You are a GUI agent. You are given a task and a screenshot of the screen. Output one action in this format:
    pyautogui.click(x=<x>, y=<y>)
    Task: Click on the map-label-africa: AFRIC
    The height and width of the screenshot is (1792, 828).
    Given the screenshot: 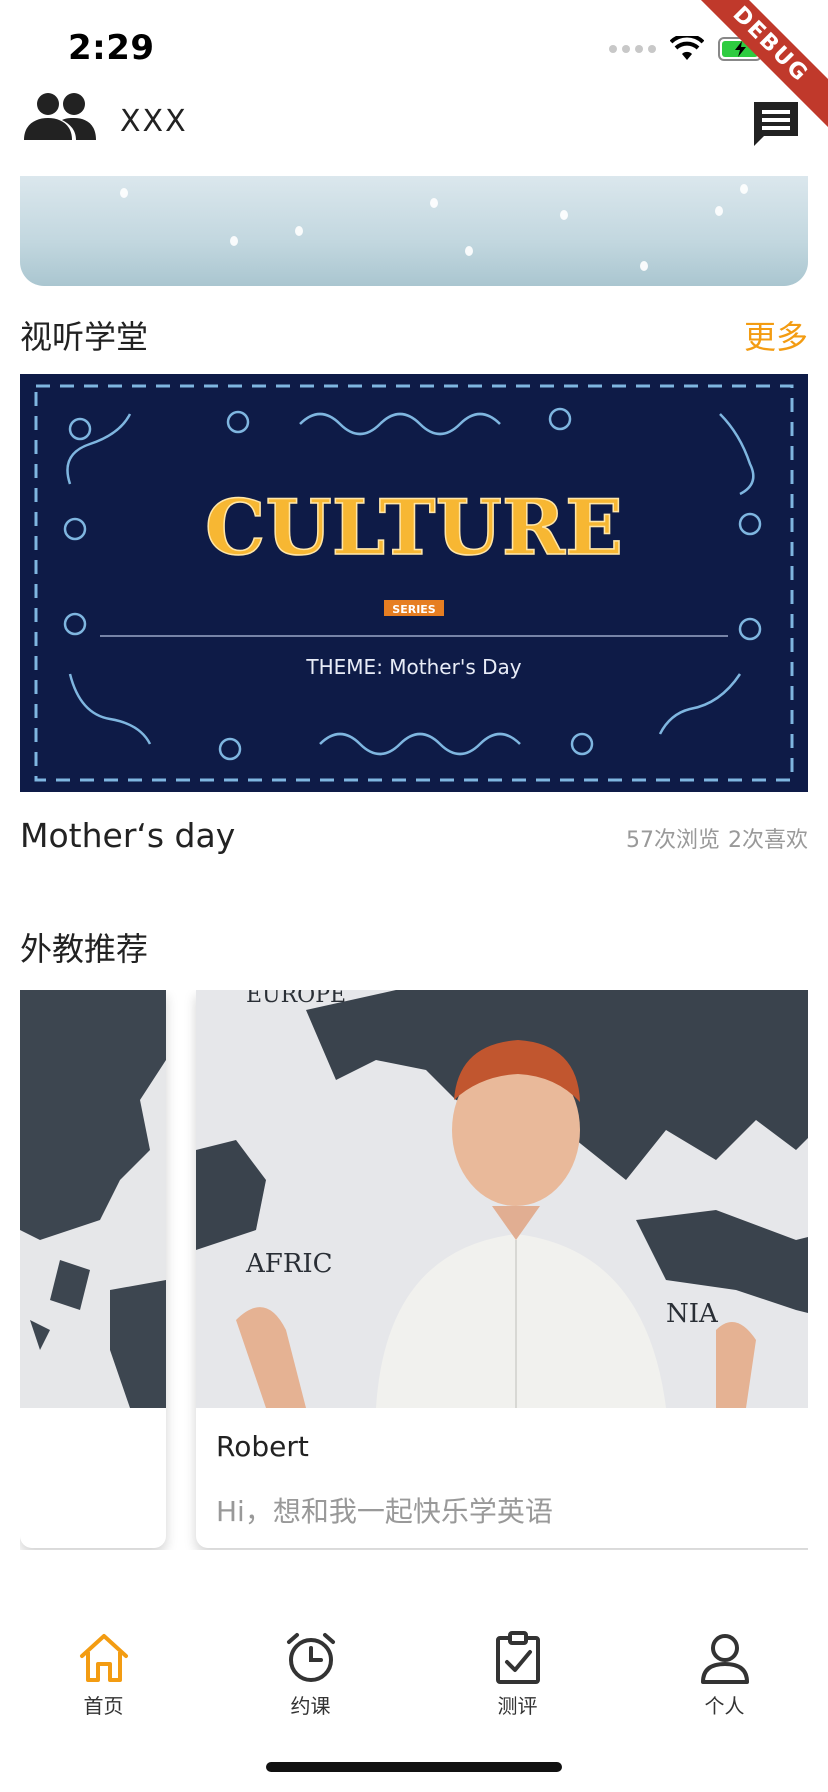 What is the action you would take?
    pyautogui.click(x=289, y=1264)
    